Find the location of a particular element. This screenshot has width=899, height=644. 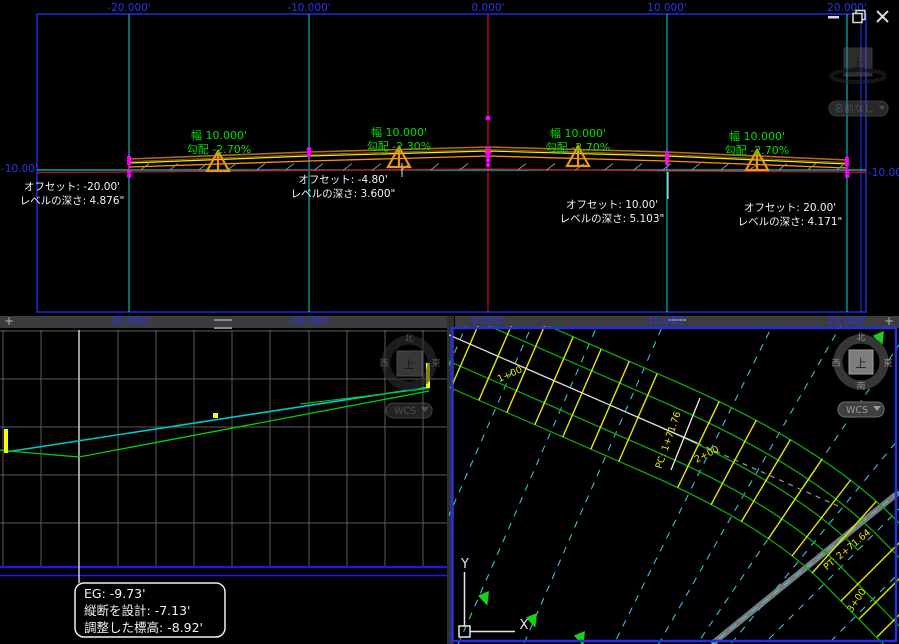

plan-wcs-dropdown: WCS is located at coordinates (861, 409).